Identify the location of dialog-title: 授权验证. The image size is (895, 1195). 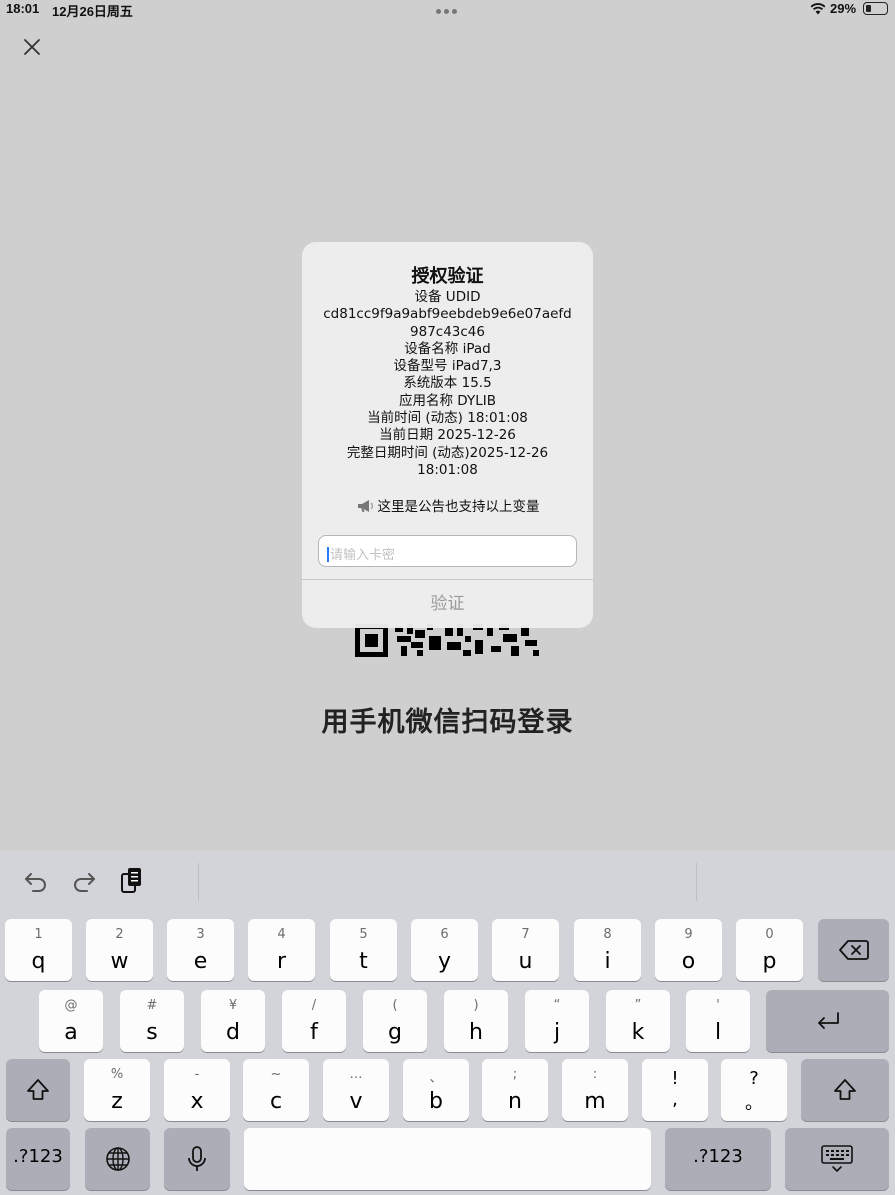
(447, 276).